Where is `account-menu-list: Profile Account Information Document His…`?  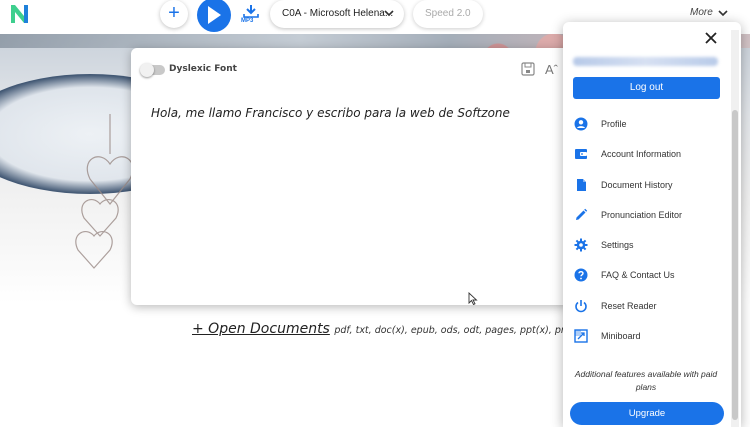 account-menu-list: Profile Account Information Document His… is located at coordinates (648, 231).